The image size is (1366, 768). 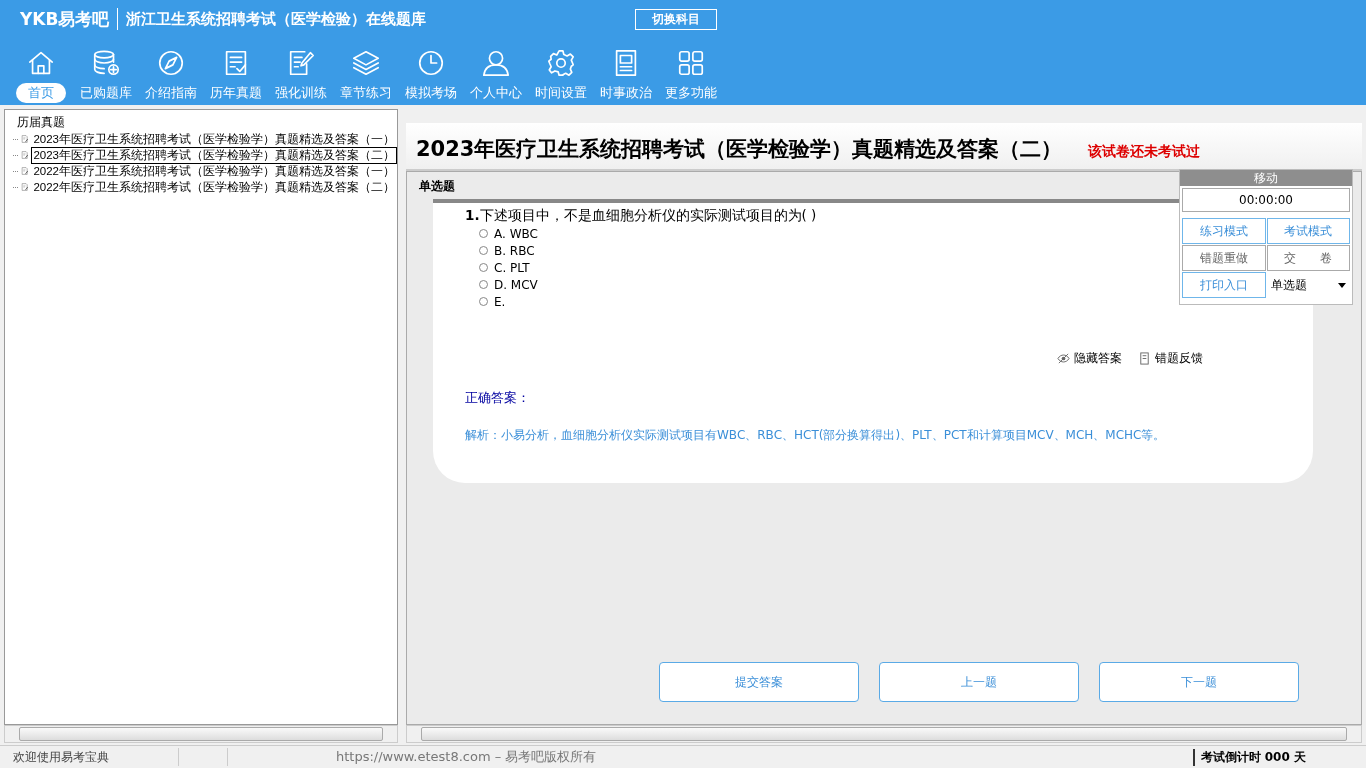 I want to click on switch-subject-button: 切换科目, so click(x=676, y=19).